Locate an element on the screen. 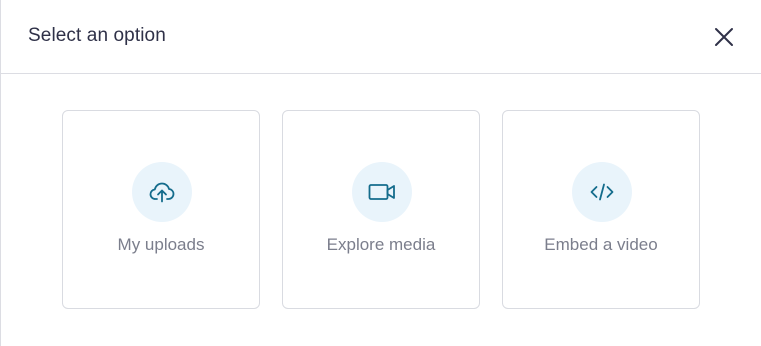  close-icon is located at coordinates (724, 37).